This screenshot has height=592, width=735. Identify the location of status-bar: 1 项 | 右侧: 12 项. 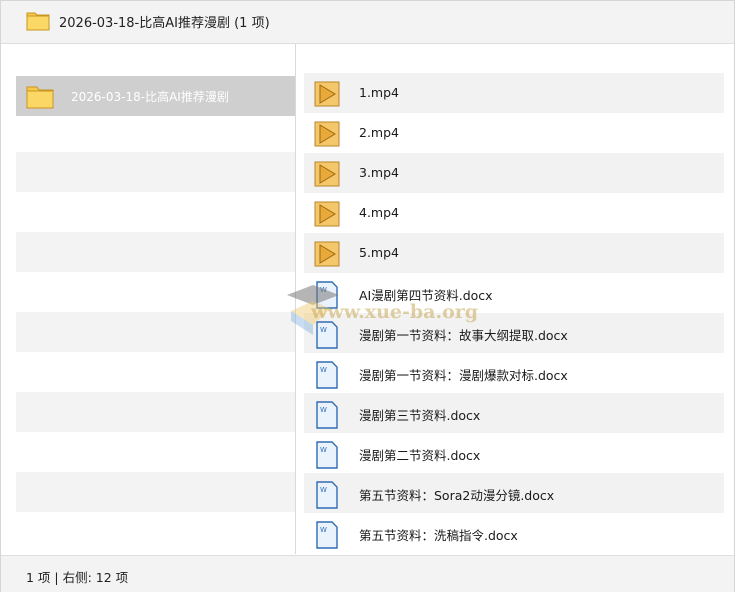
(367, 573).